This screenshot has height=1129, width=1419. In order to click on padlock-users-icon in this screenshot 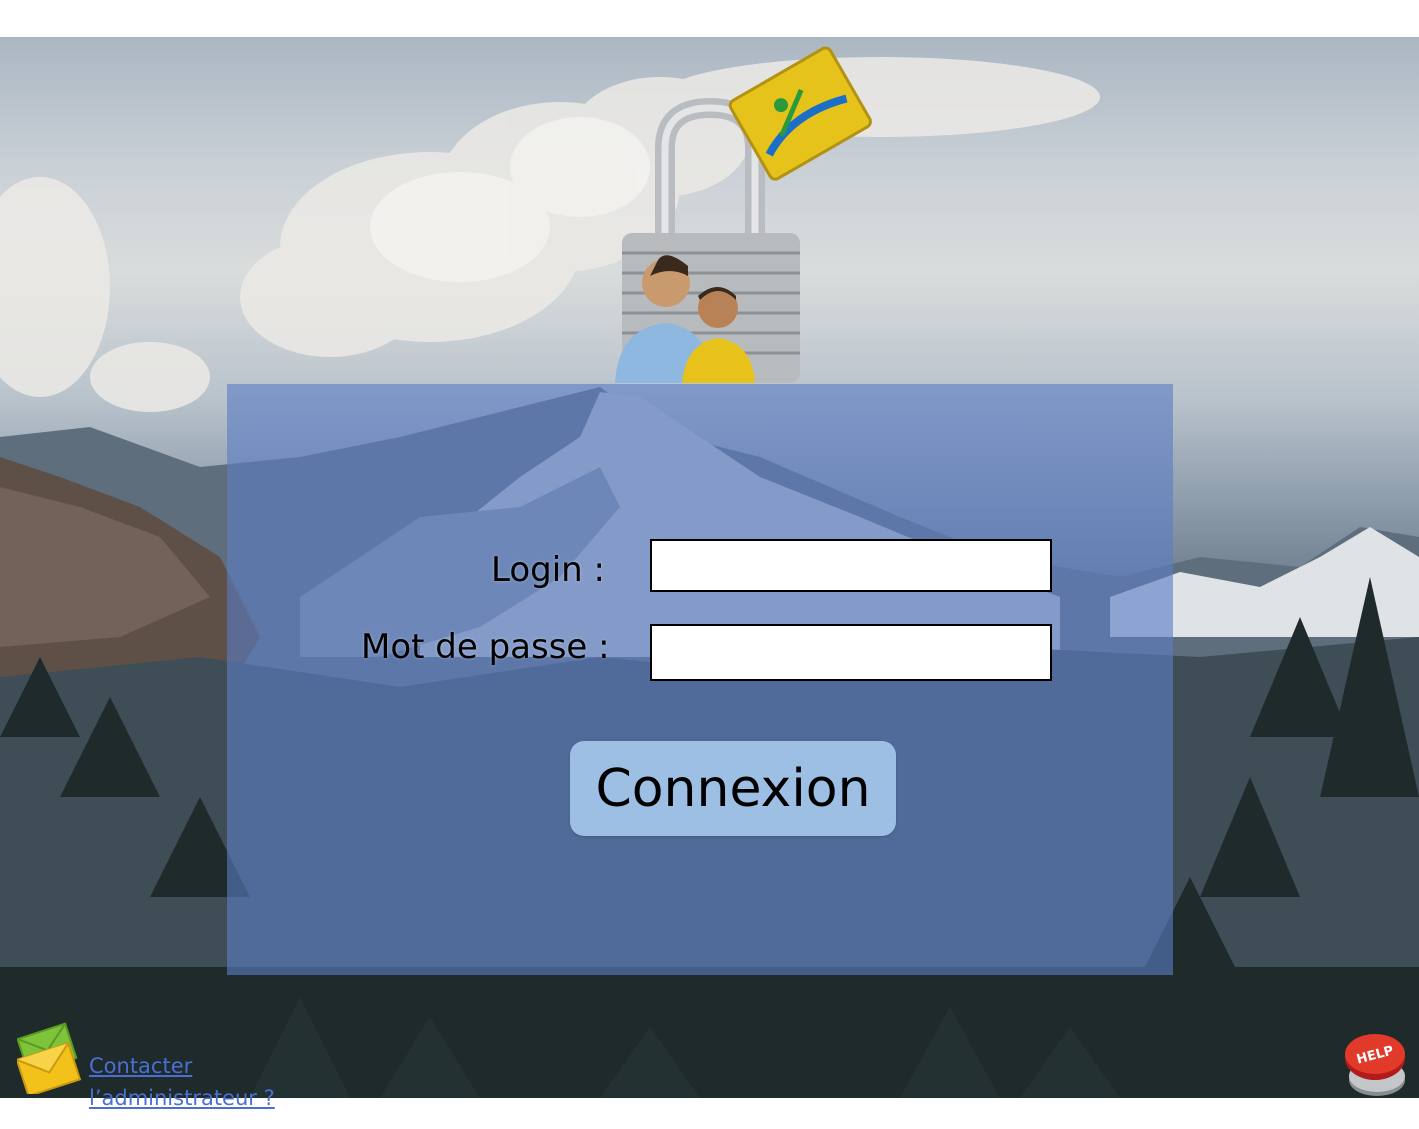, I will do `click(740, 213)`.